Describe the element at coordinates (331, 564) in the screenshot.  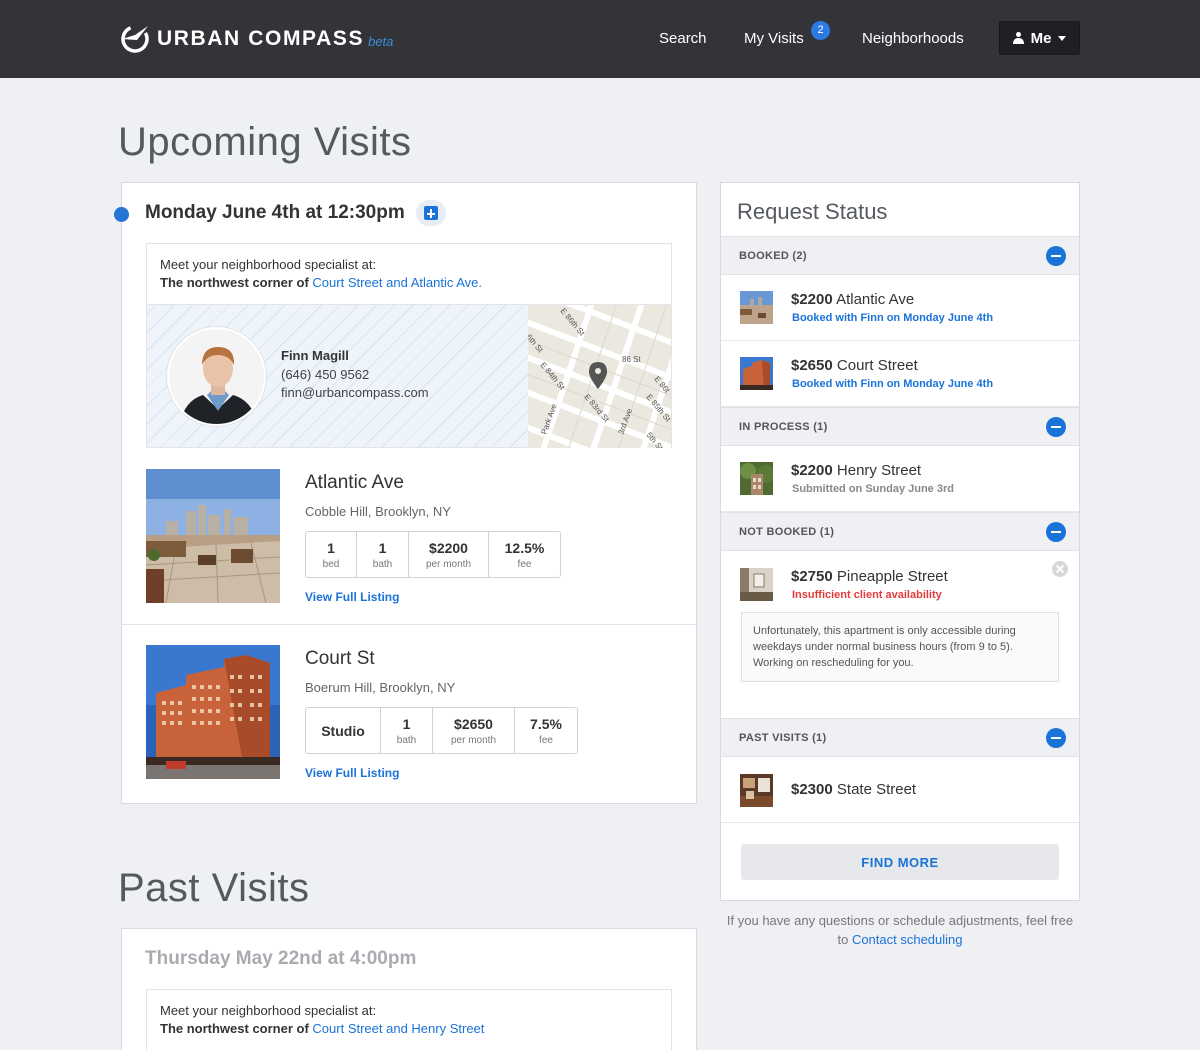
I see `stat-label: bed` at that location.